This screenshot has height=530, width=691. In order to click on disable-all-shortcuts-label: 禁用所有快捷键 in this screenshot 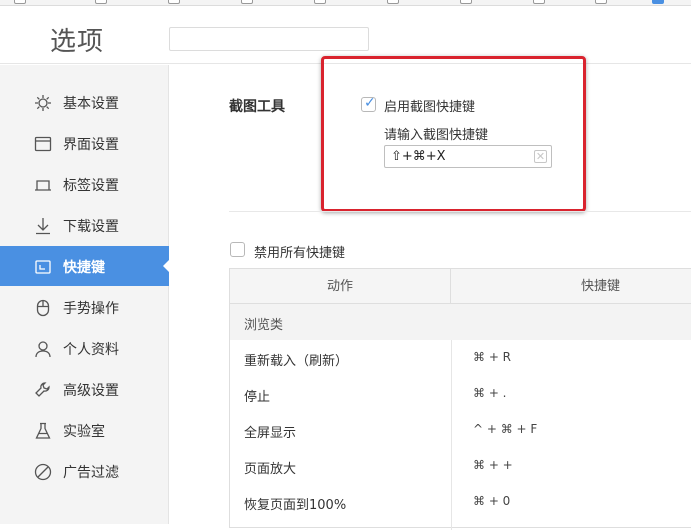, I will do `click(299, 251)`.